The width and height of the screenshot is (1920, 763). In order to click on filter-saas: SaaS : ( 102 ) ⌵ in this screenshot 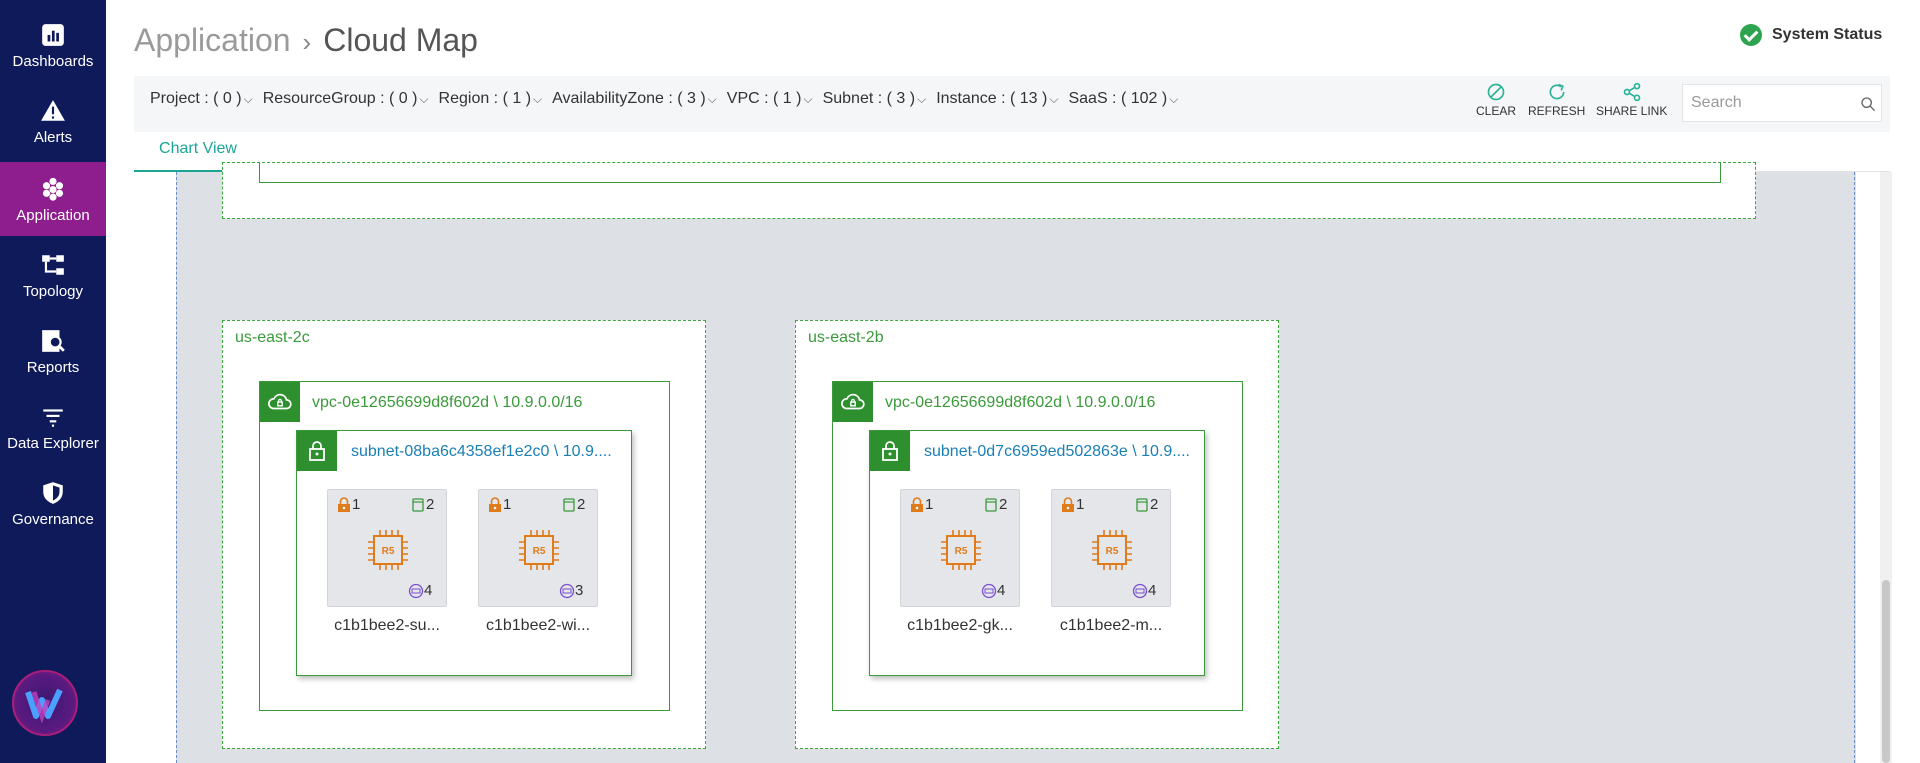, I will do `click(1123, 99)`.